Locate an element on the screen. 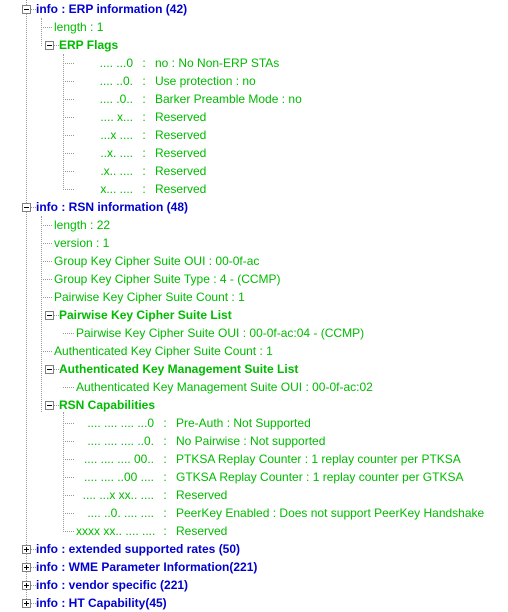 Image resolution: width=508 pixels, height=612 pixels. tree-leaf-erp-length: length : 1 is located at coordinates (254, 27).